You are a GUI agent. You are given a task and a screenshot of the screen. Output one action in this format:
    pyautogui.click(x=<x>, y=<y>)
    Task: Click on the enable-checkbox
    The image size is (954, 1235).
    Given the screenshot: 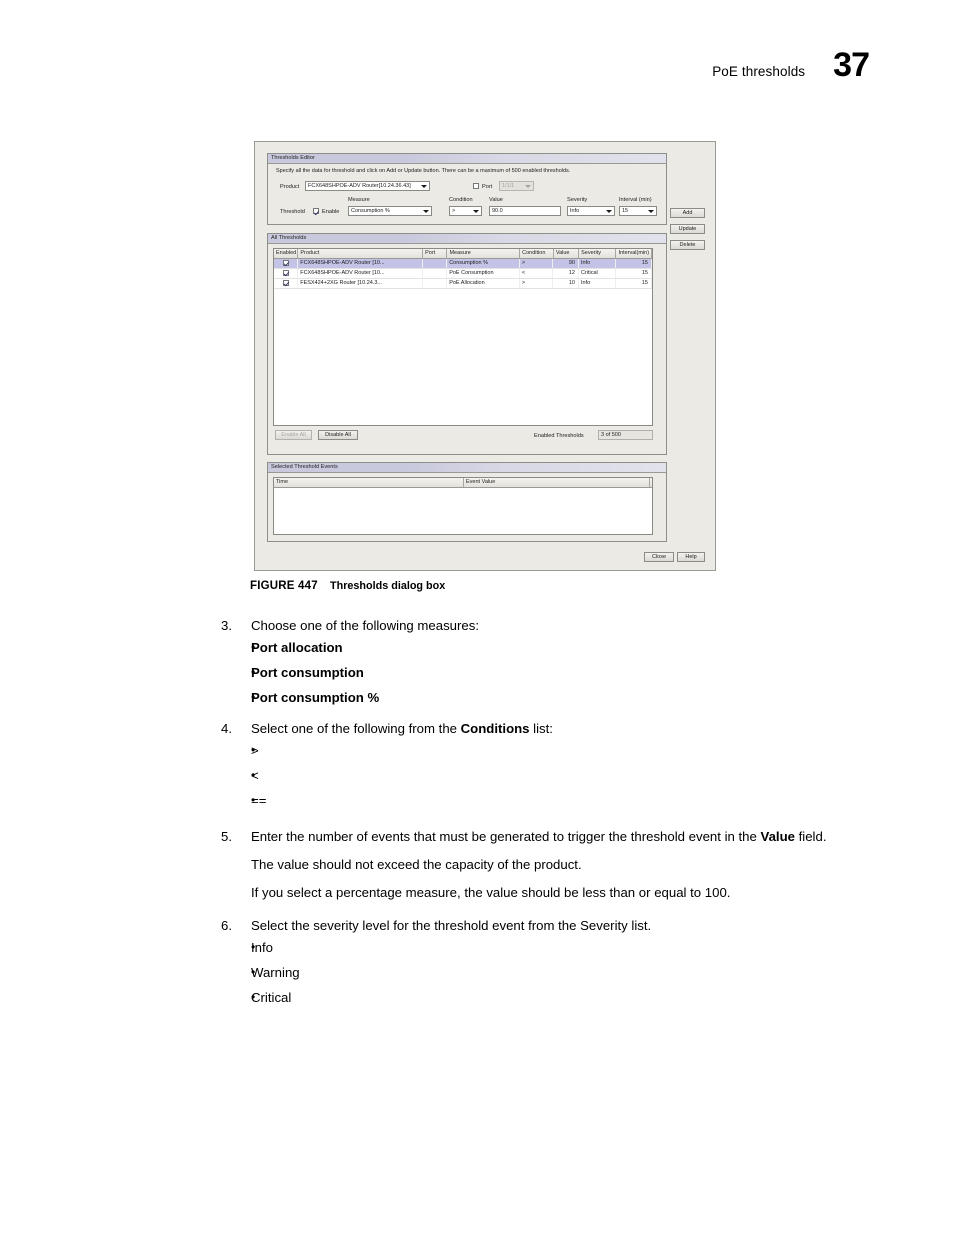 What is the action you would take?
    pyautogui.click(x=316, y=211)
    